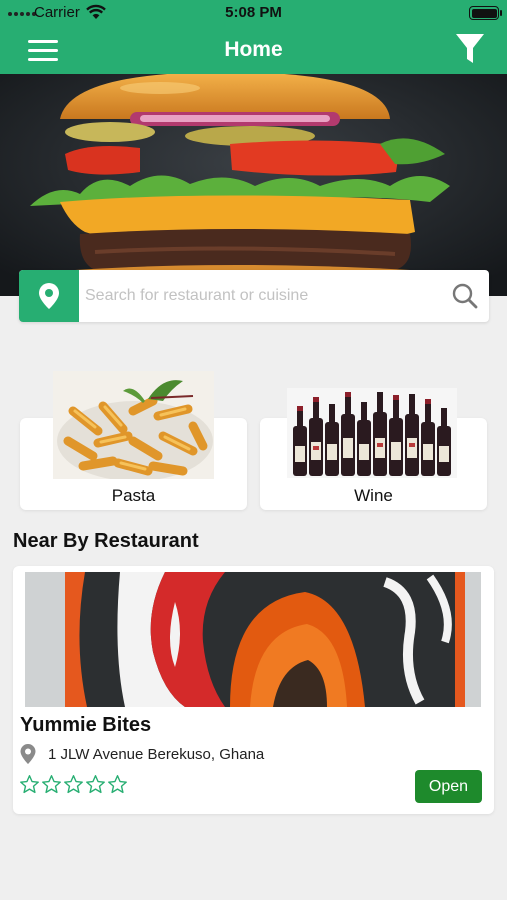 The width and height of the screenshot is (507, 900). I want to click on restaurant-address: 1 JLW Avenue Berekuso, Ghana, so click(156, 754).